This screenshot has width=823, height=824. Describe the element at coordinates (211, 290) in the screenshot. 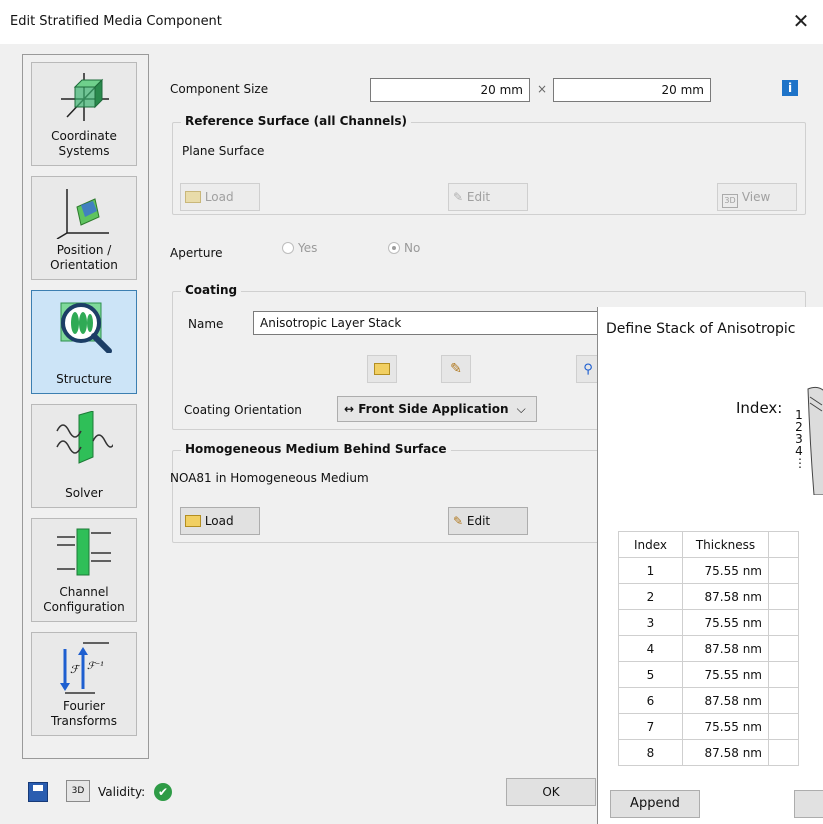

I see `coating-title: Coating` at that location.